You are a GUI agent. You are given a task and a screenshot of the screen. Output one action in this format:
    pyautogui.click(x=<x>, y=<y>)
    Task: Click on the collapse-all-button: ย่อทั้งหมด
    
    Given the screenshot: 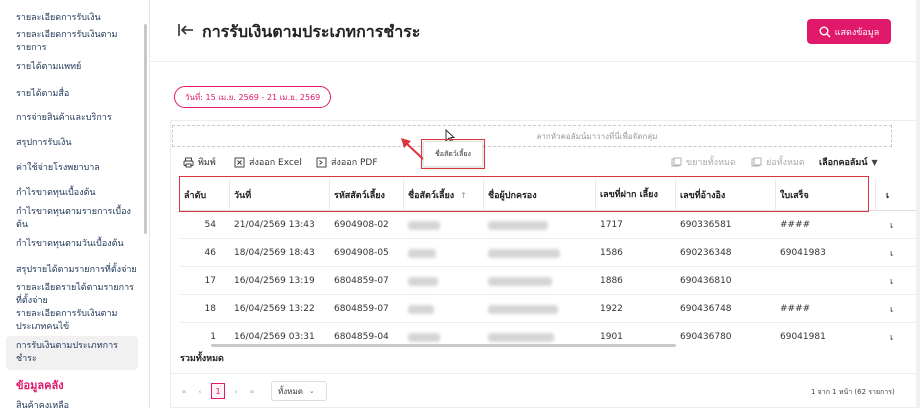 What is the action you would take?
    pyautogui.click(x=778, y=162)
    